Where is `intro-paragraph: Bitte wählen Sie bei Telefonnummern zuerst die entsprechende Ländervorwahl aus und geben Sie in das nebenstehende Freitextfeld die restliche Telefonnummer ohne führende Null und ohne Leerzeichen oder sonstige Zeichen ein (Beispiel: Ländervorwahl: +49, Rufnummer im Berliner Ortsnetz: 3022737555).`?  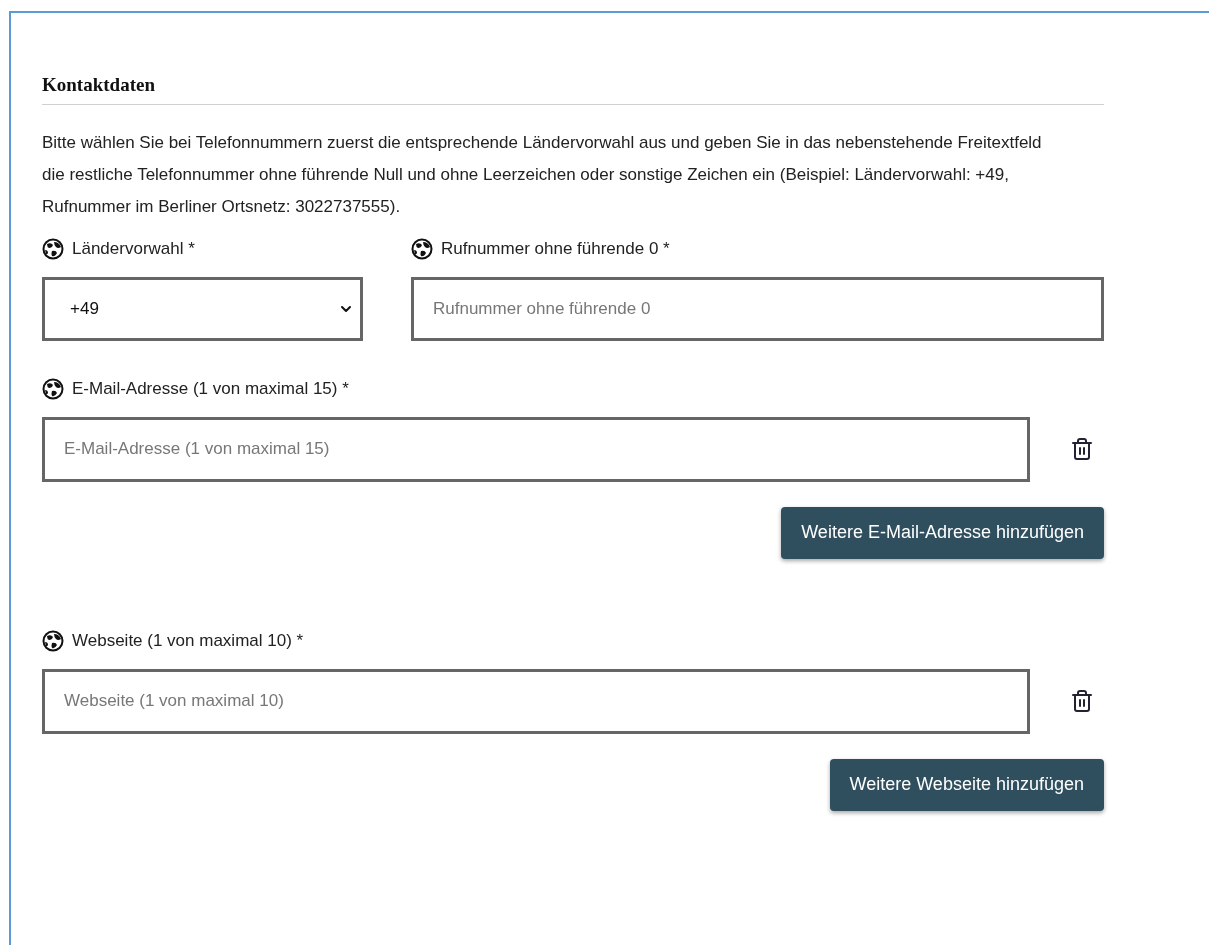
intro-paragraph: Bitte wählen Sie bei Telefonnummern zuerst die entsprechende Ländervorwahl aus und geben Sie in das nebenstehende Freitextfeld die restliche Telefonnummer ohne führende Null und ohne Leerzeichen oder sonstige Zeichen ein (Beispiel: Ländervorwahl: +49, Rufnummer im Berliner Ortsnetz: 3022737555). is located at coordinates (542, 174).